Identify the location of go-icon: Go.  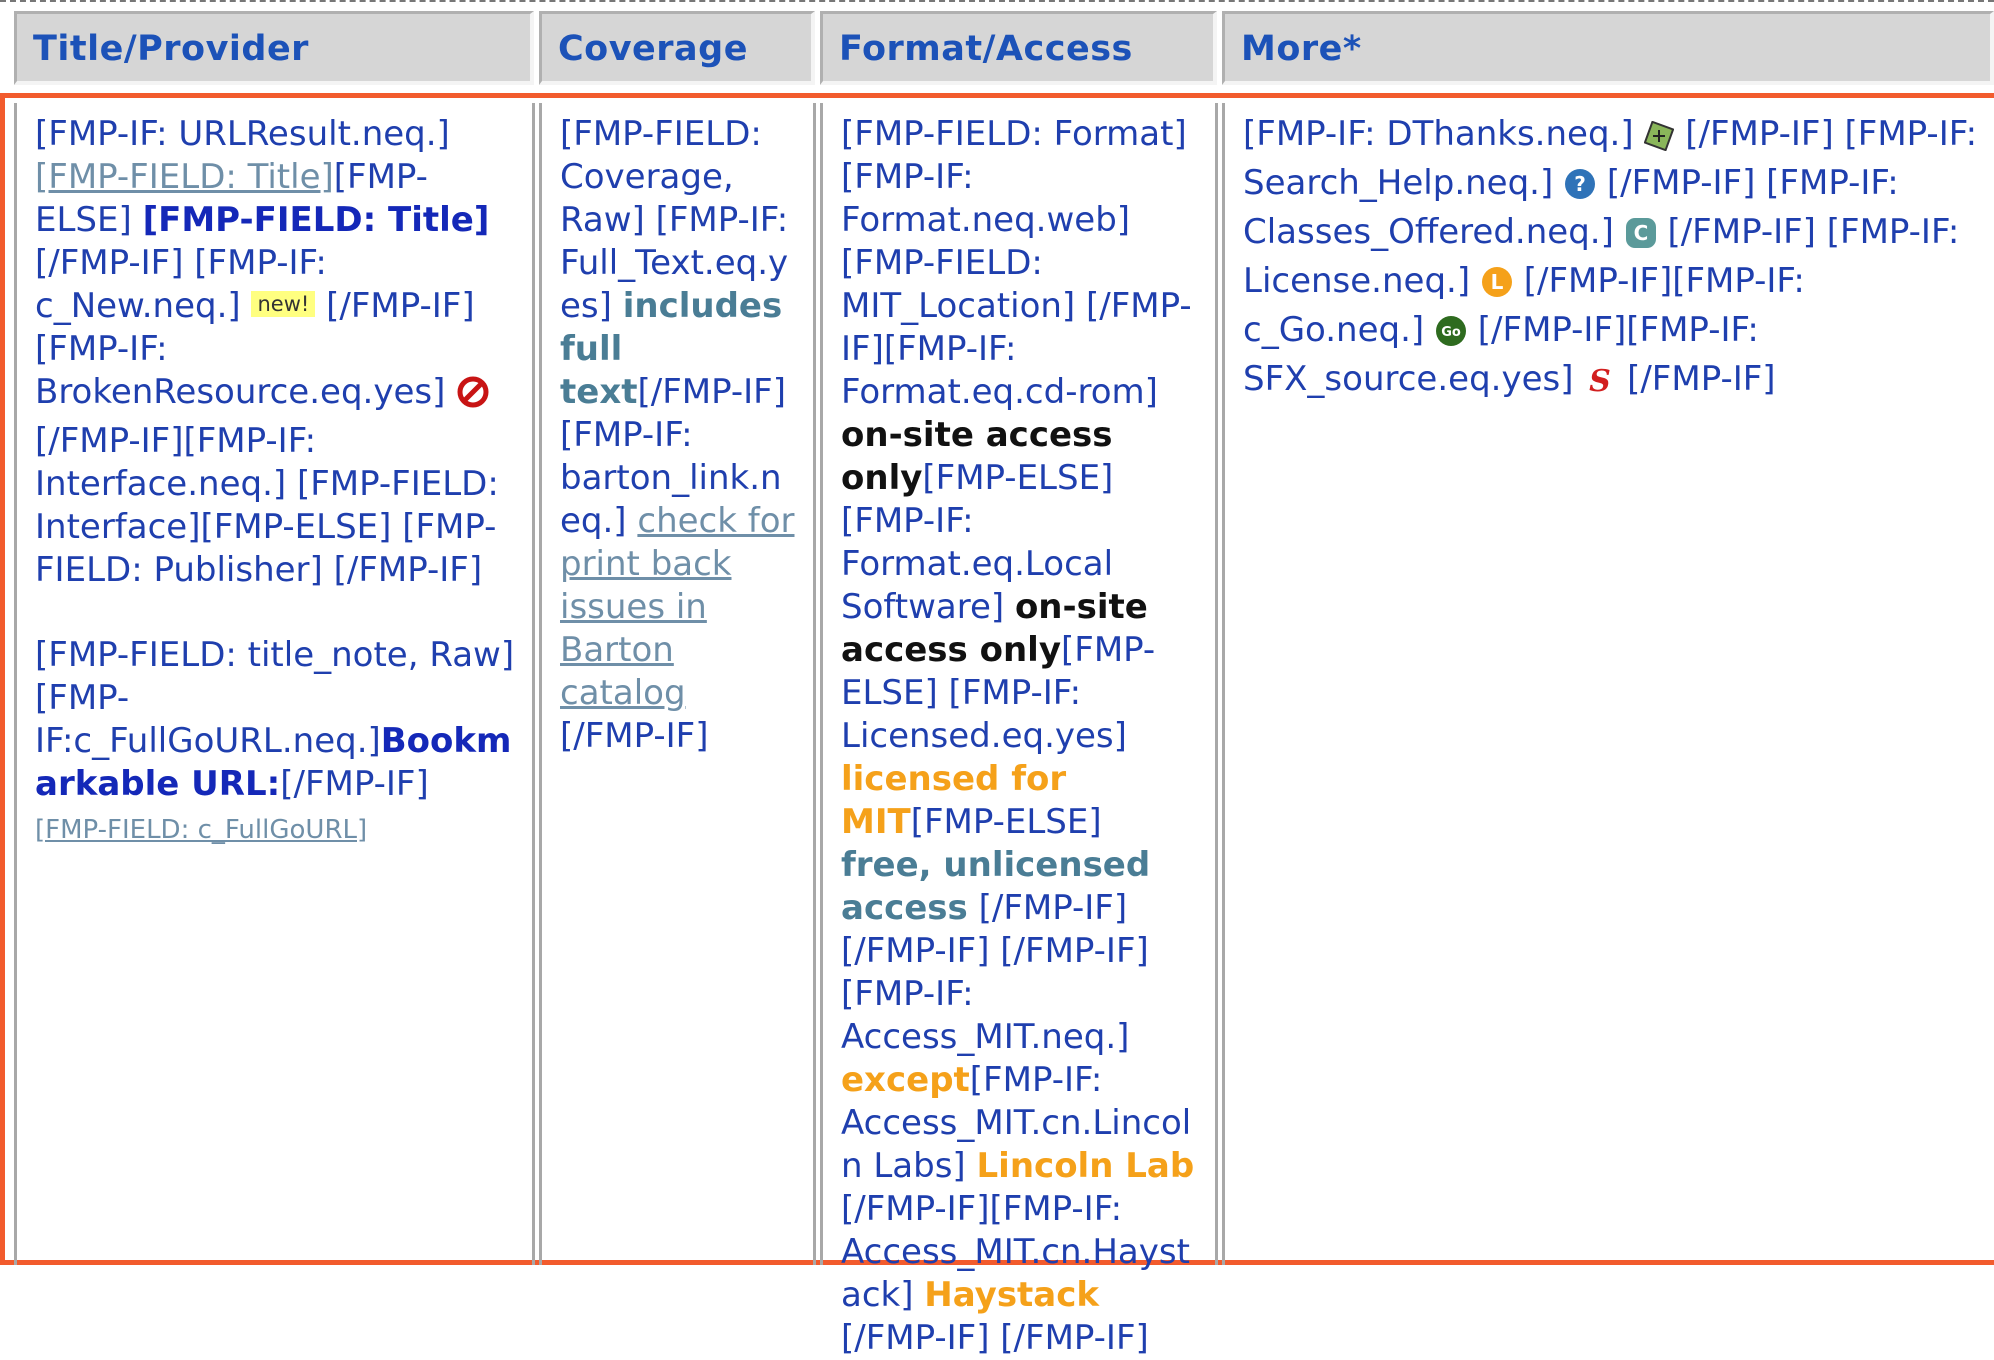
(1451, 336).